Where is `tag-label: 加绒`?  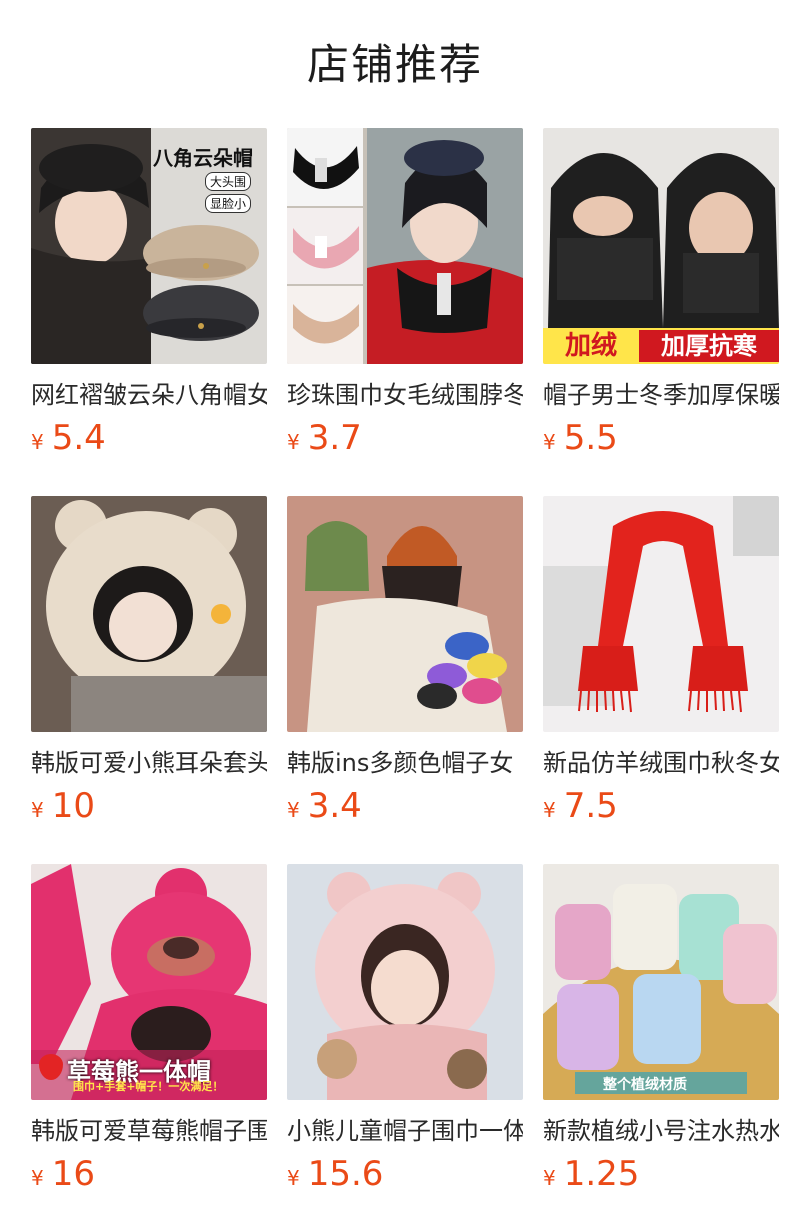
tag-label: 加绒 is located at coordinates (591, 346).